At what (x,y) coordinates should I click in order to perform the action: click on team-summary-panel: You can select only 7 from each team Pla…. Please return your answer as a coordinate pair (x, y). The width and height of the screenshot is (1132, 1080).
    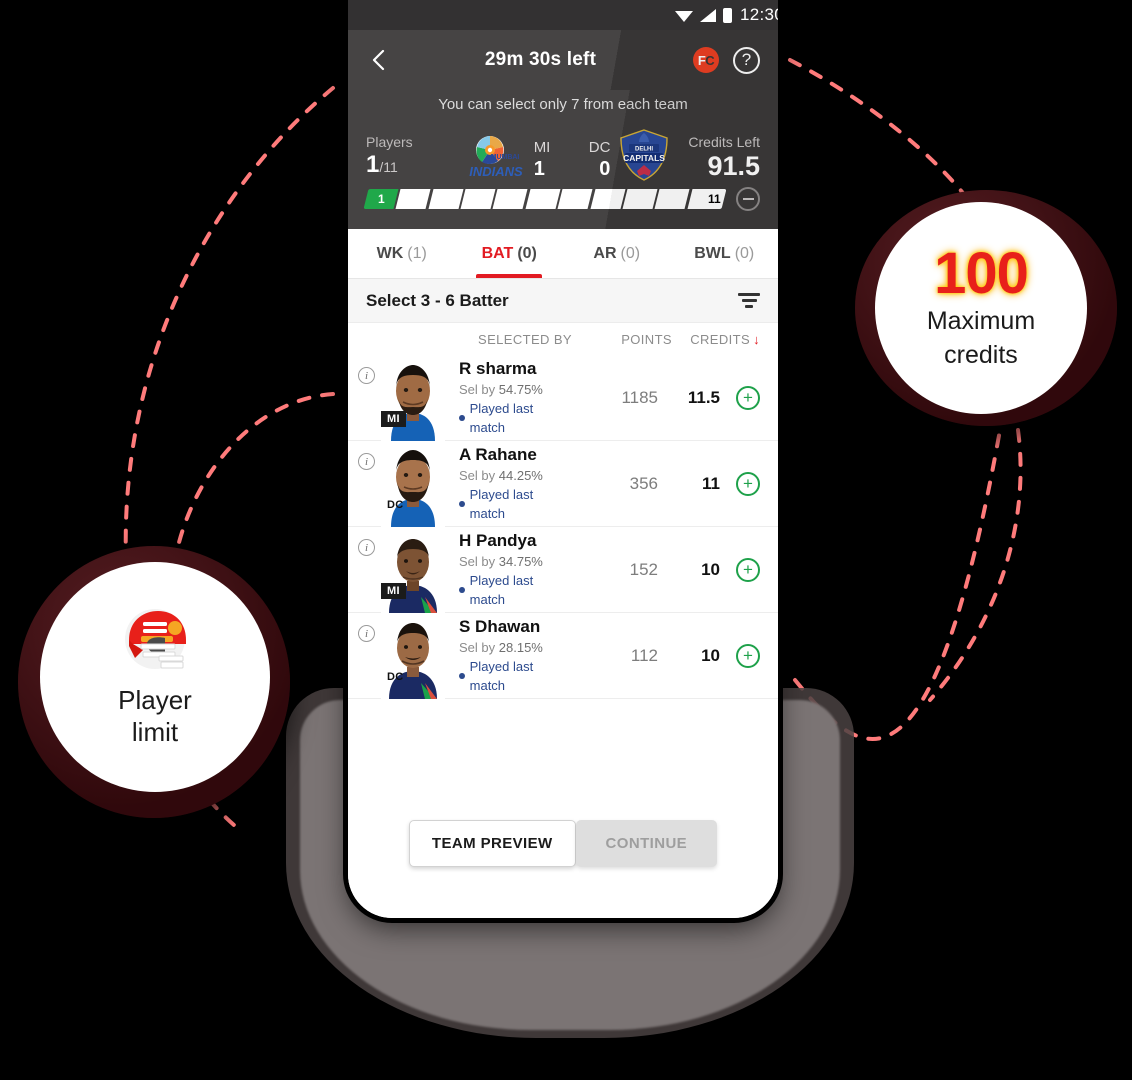
    Looking at the image, I should click on (563, 159).